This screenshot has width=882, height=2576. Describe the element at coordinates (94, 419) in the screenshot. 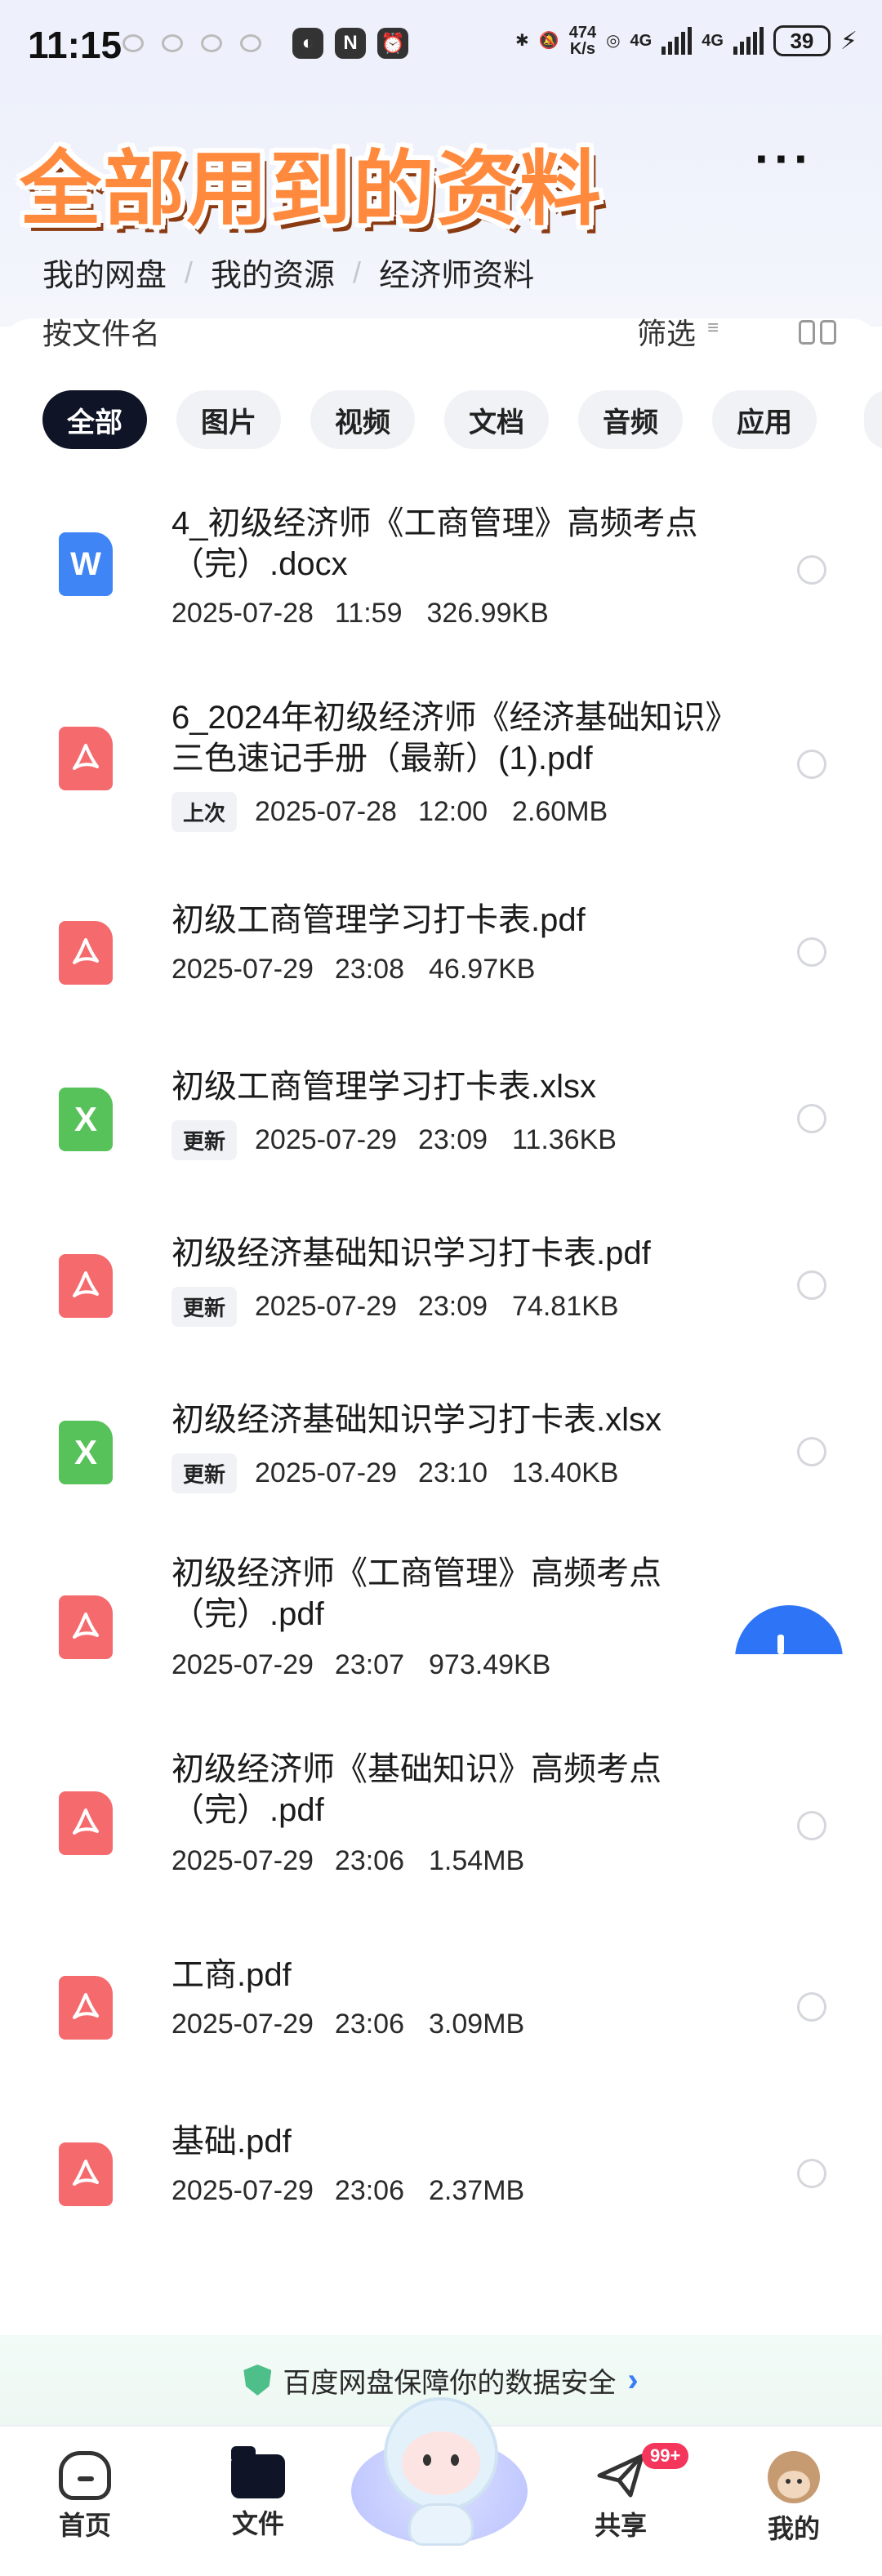

I see `tab-all: 全部` at that location.